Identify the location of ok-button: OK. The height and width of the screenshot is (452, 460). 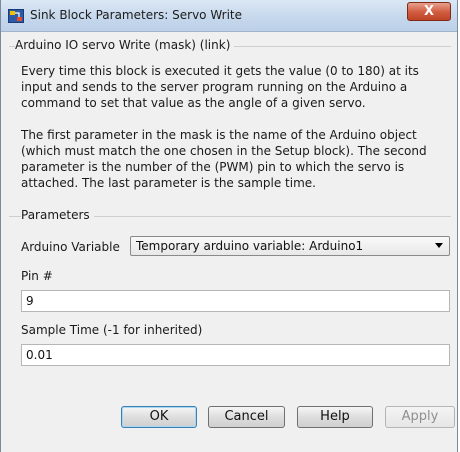
(159, 417).